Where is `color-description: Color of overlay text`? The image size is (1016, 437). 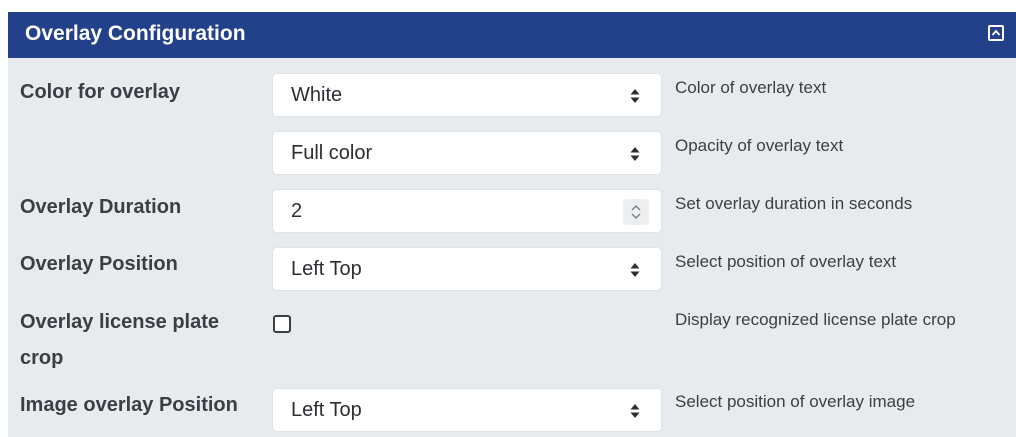
color-description: Color of overlay text is located at coordinates (751, 87).